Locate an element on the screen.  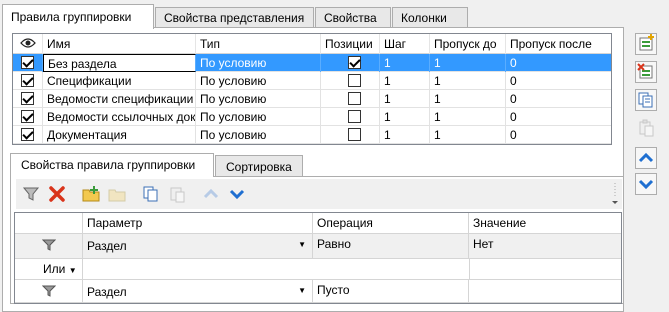
operation-cell: Пусто is located at coordinates (391, 291).